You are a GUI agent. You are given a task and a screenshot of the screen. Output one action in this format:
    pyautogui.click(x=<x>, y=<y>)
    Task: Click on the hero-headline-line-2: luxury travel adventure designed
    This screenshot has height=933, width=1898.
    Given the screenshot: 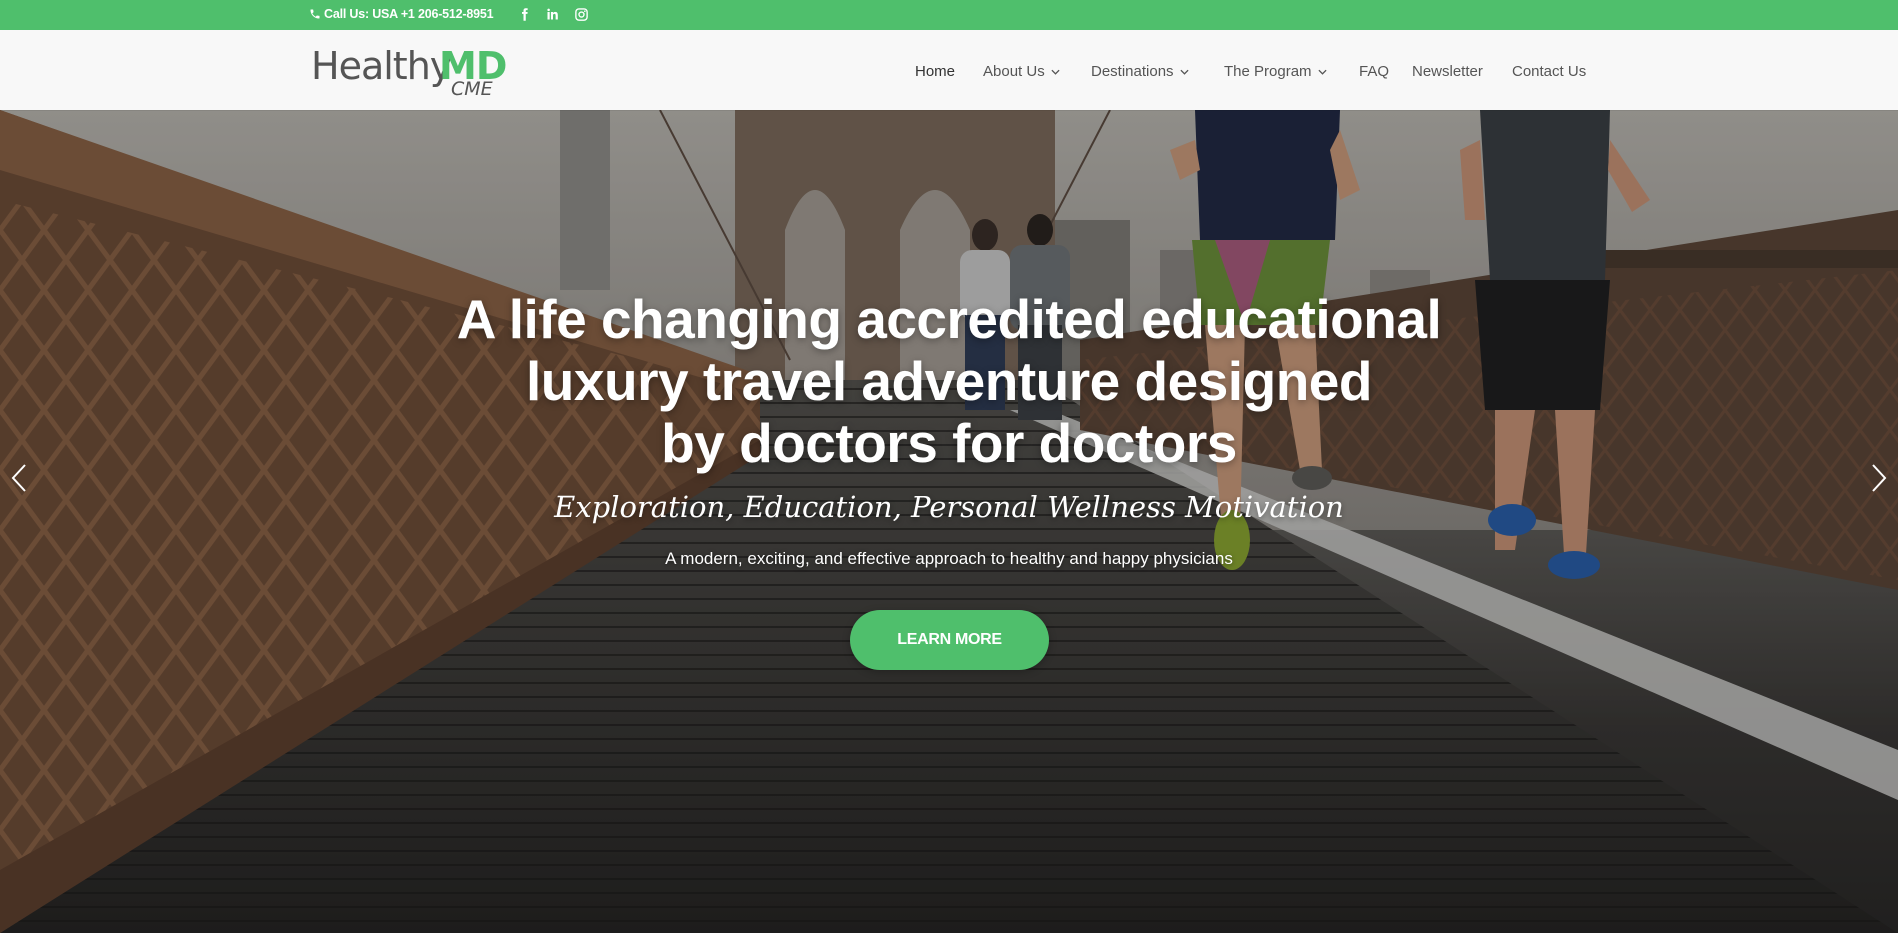 What is the action you would take?
    pyautogui.click(x=949, y=381)
    